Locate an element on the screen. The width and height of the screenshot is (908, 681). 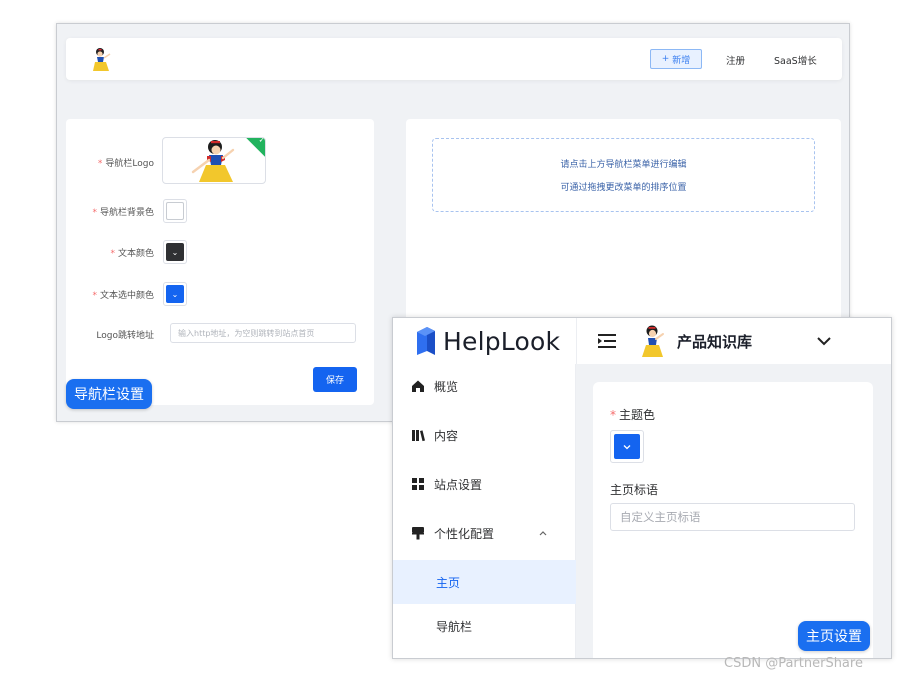
nav-link-register: 注册 is located at coordinates (735, 60).